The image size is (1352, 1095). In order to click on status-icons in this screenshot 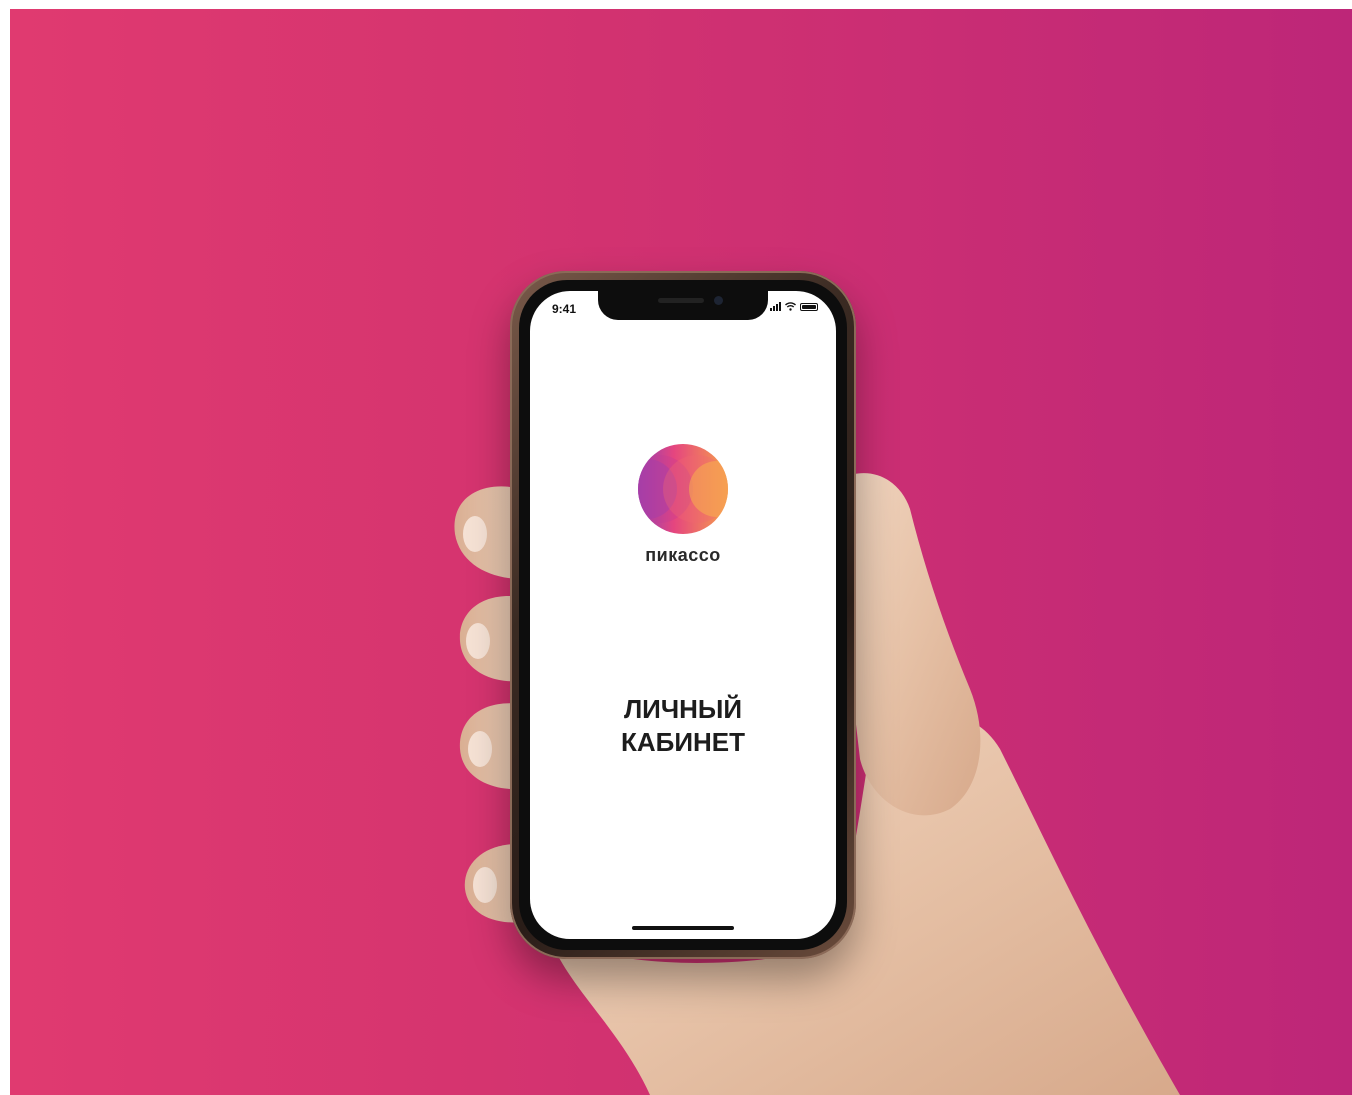, I will do `click(794, 306)`.